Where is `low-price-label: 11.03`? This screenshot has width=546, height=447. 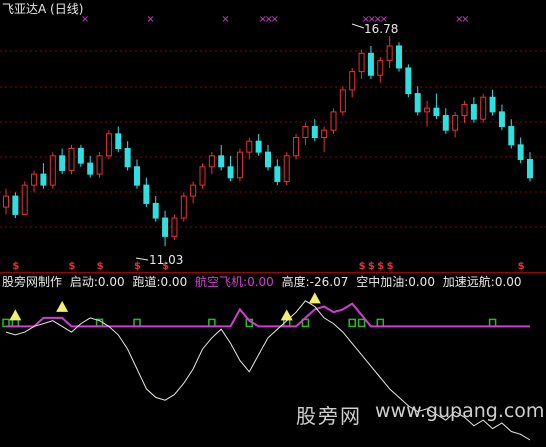 low-price-label: 11.03 is located at coordinates (166, 260).